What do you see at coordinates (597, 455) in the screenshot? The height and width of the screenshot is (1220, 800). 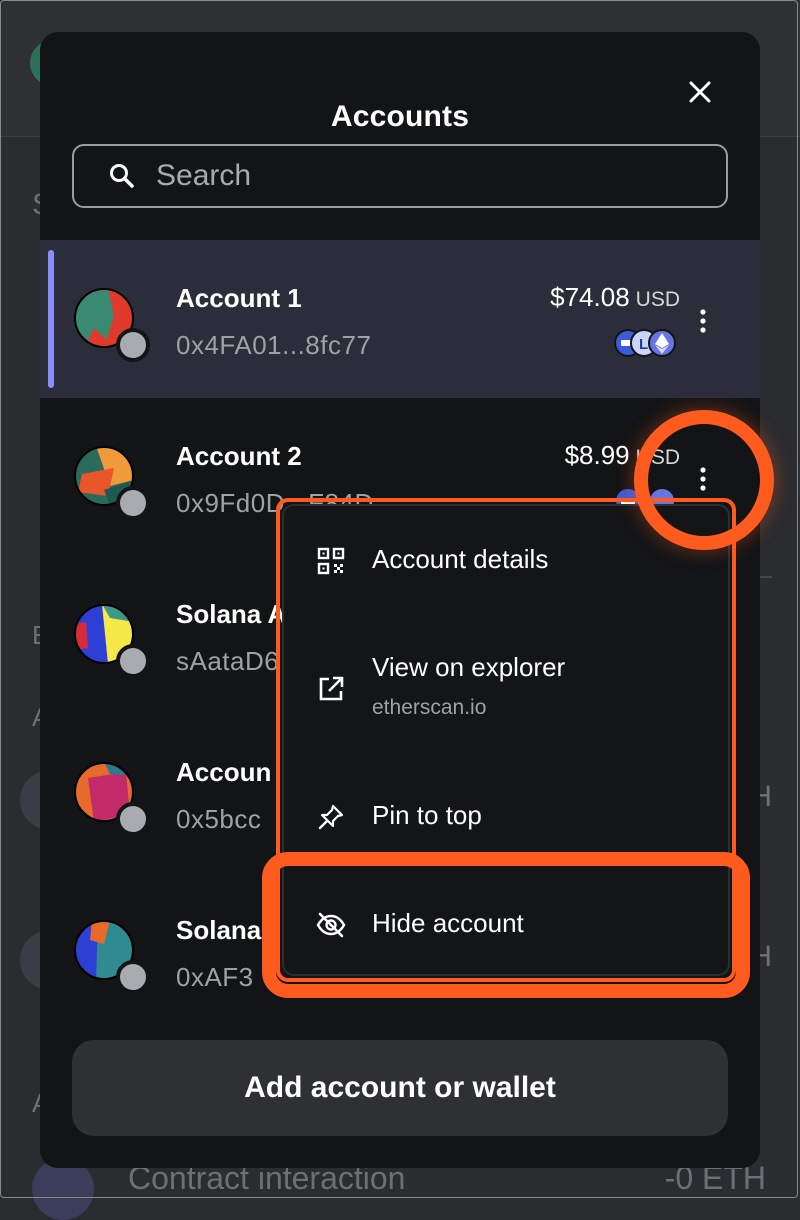 I see `balance-value: $8.99` at bounding box center [597, 455].